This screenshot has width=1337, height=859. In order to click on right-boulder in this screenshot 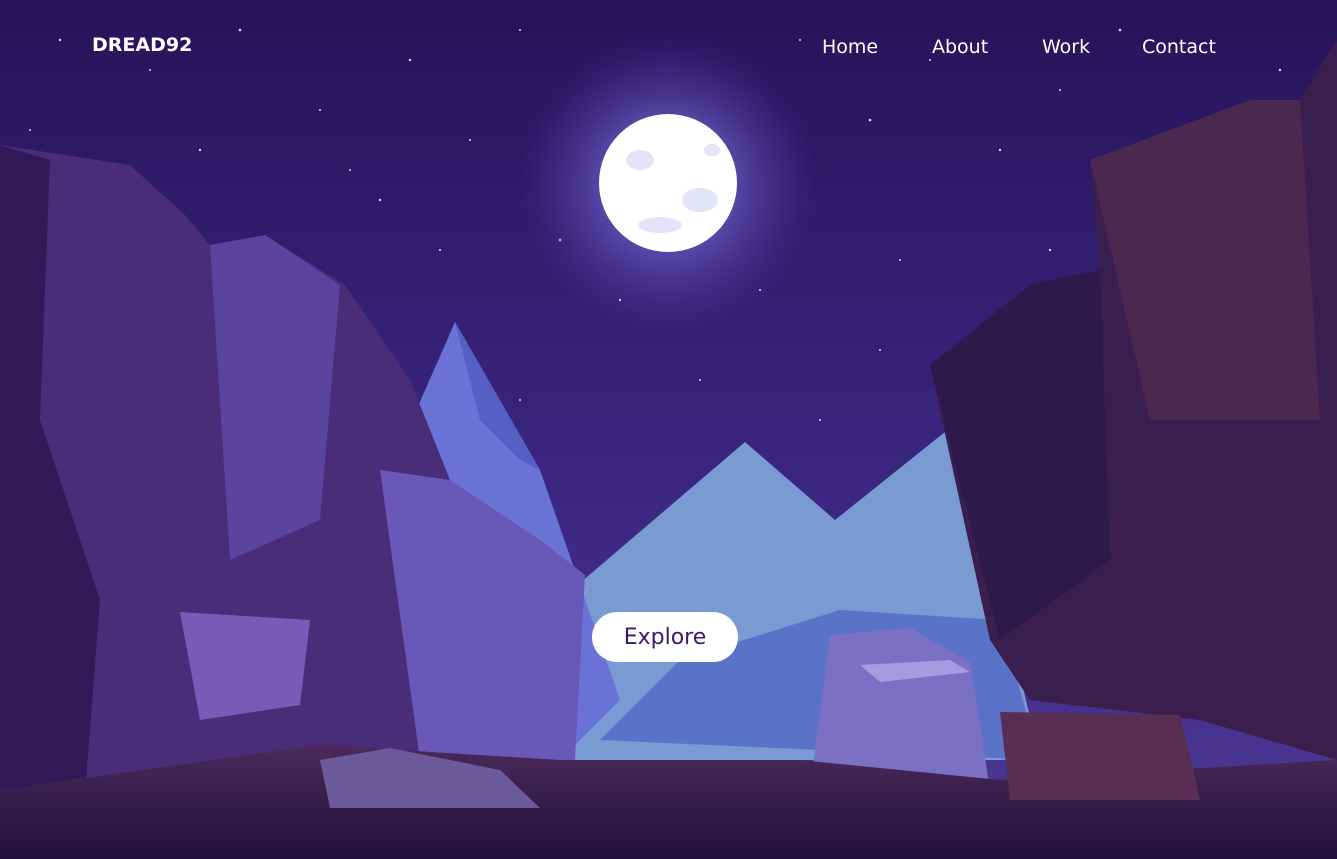, I will do `click(1100, 756)`.